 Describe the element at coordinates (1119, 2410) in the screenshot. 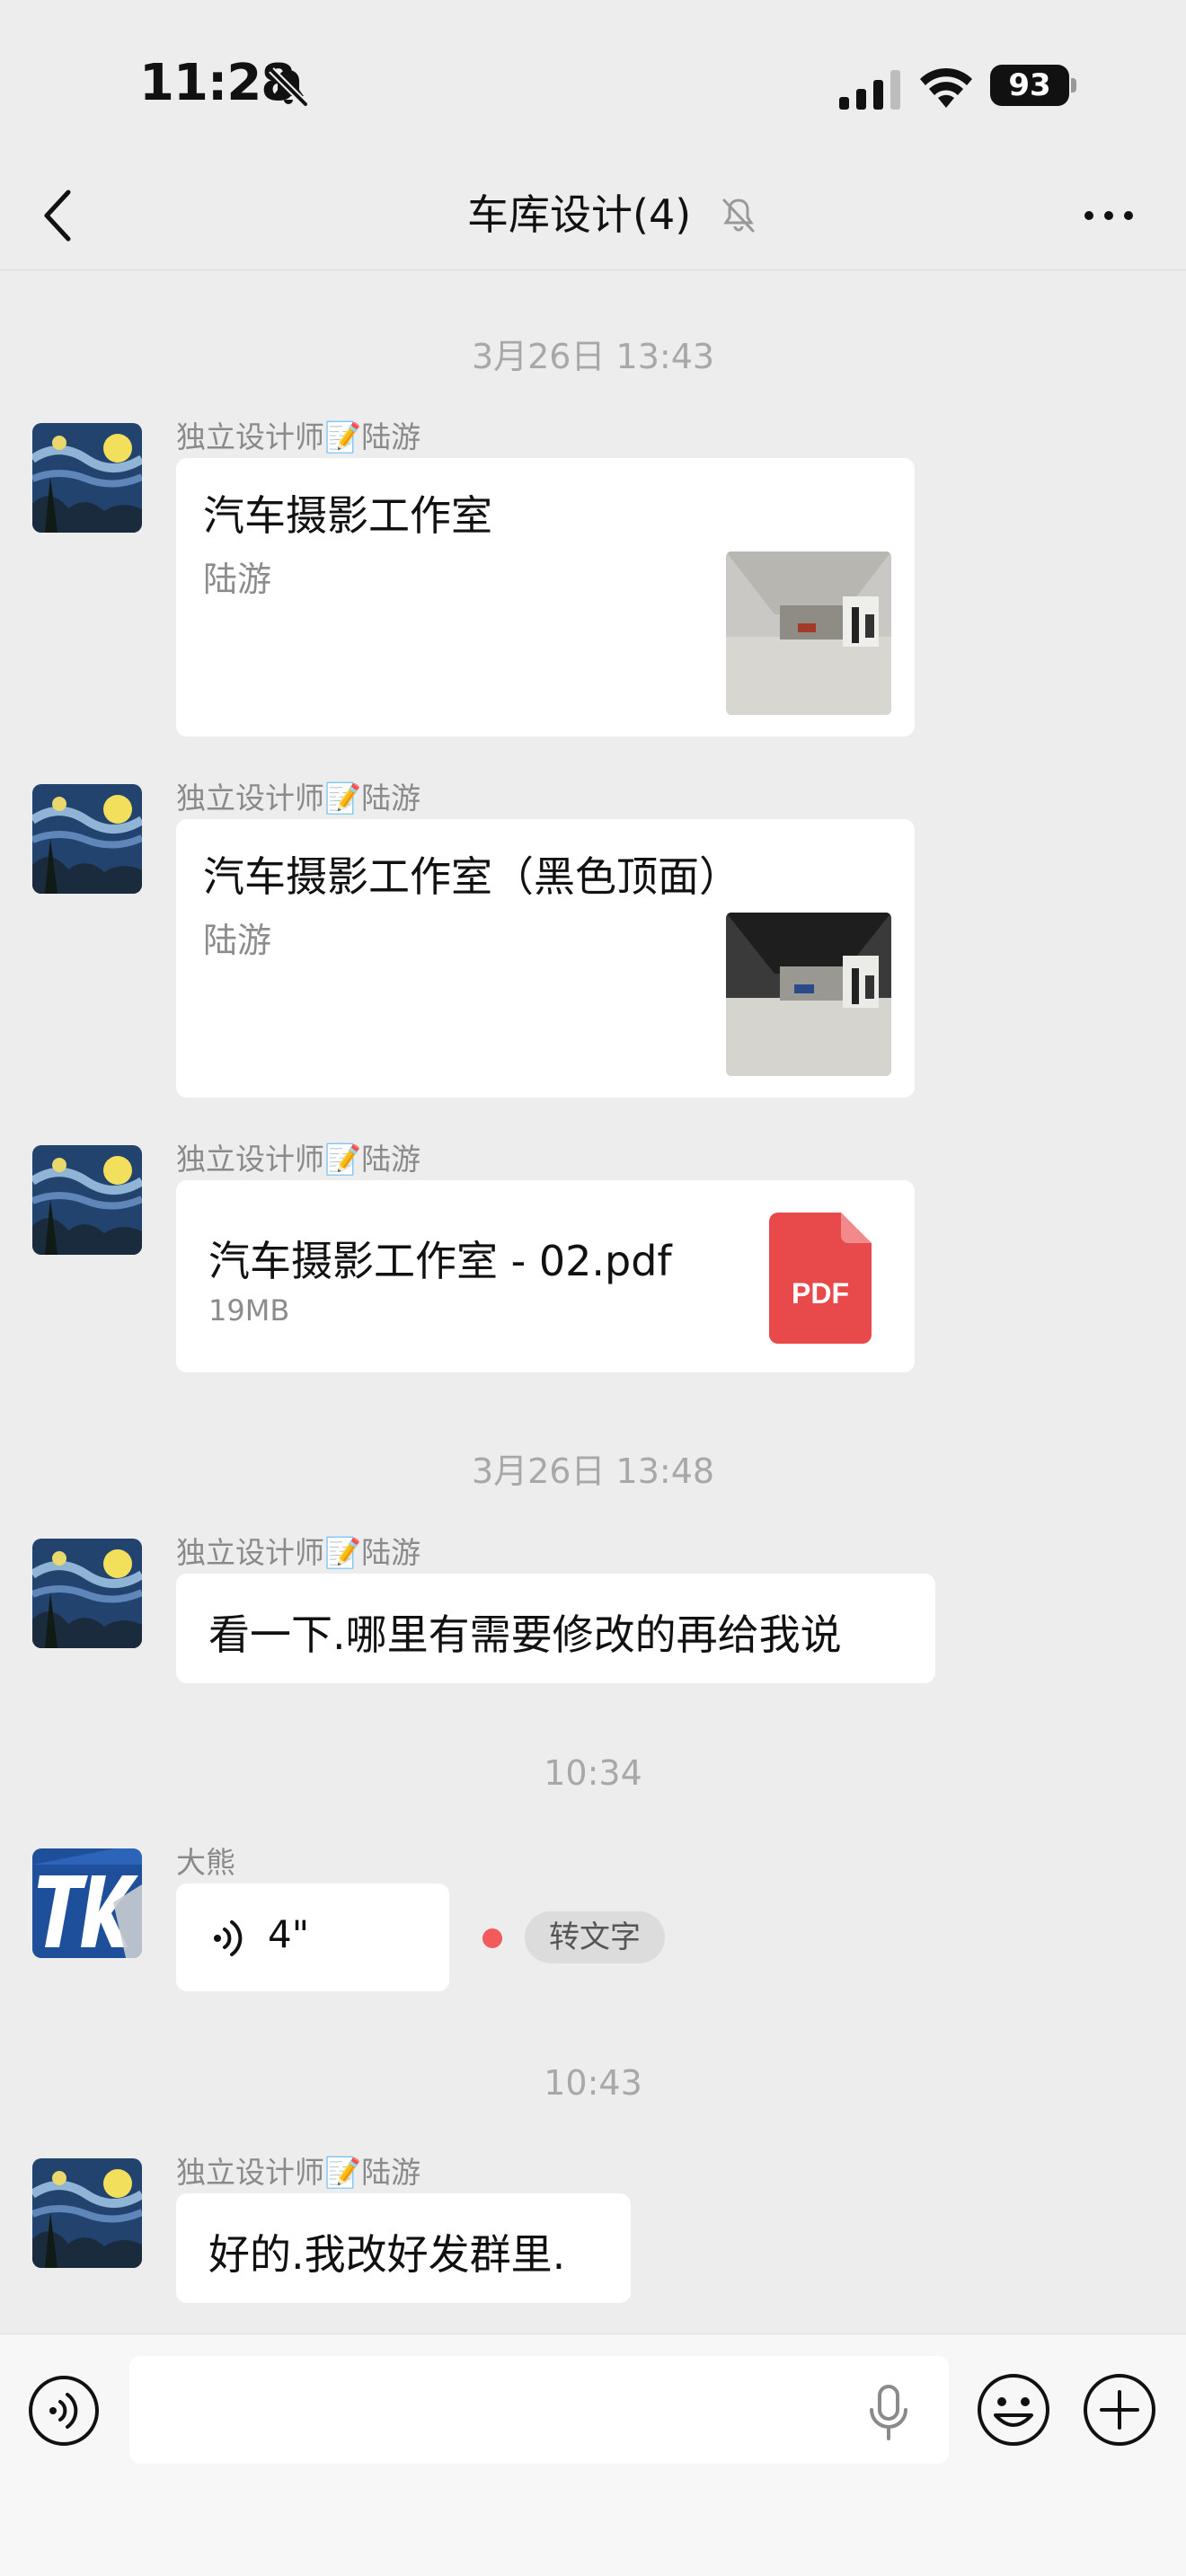

I see `plus-icon` at that location.